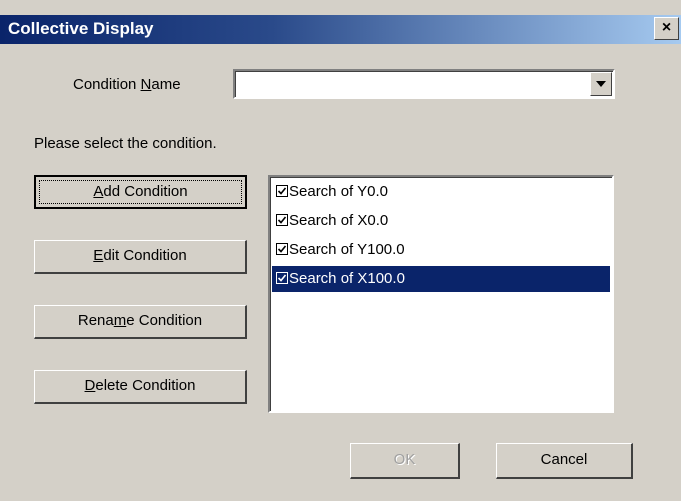 Image resolution: width=681 pixels, height=501 pixels. What do you see at coordinates (140, 257) in the screenshot?
I see `edit-condition-button: Edit Condition` at bounding box center [140, 257].